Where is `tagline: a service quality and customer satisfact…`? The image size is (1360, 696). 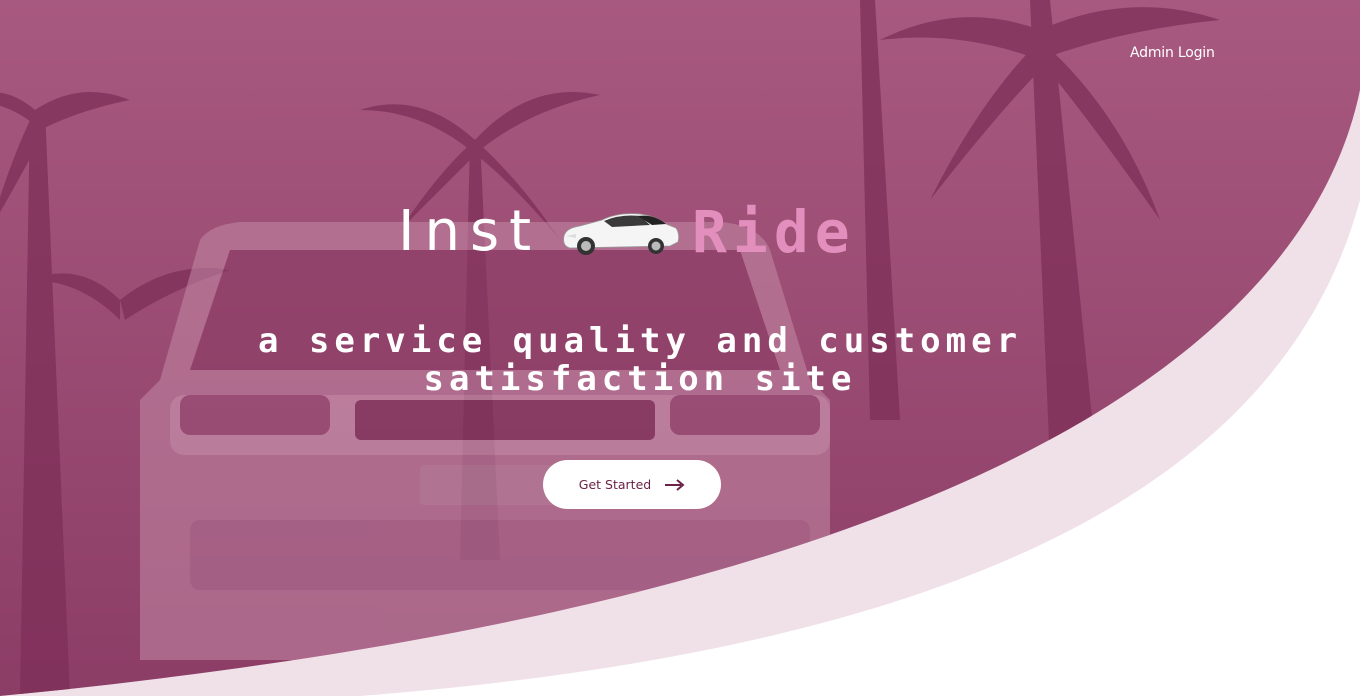
tagline: a service quality and customer satisfact… is located at coordinates (640, 360).